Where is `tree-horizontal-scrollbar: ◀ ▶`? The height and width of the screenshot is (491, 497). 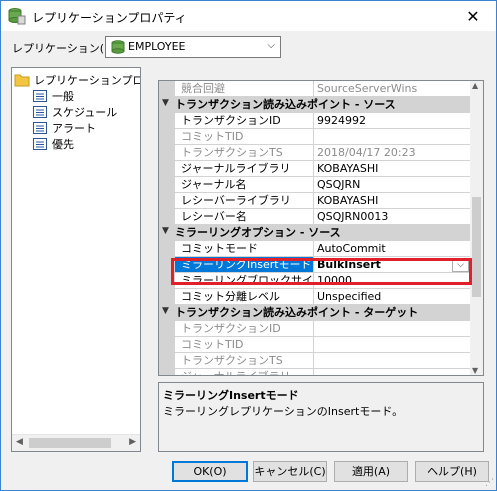 tree-horizontal-scrollbar: ◀ ▶ is located at coordinates (76, 442).